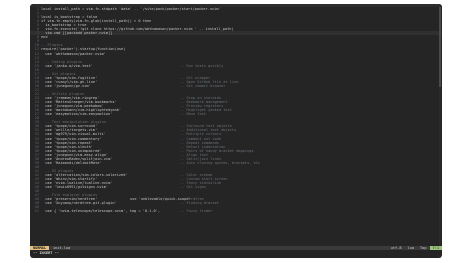  I want to click on cursor-position: 7:1, so click(435, 247).